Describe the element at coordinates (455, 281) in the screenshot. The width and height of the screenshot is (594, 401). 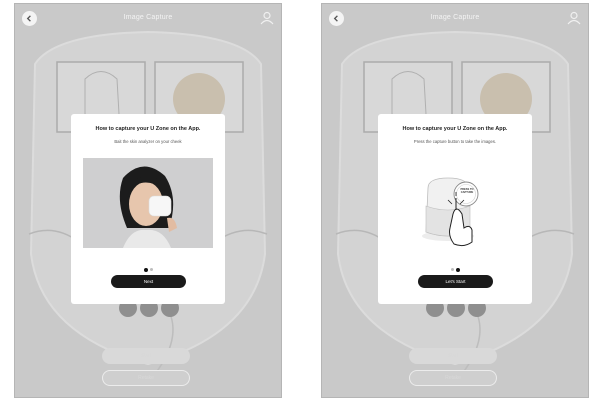
I see `lets-start-button: Let's Start` at that location.